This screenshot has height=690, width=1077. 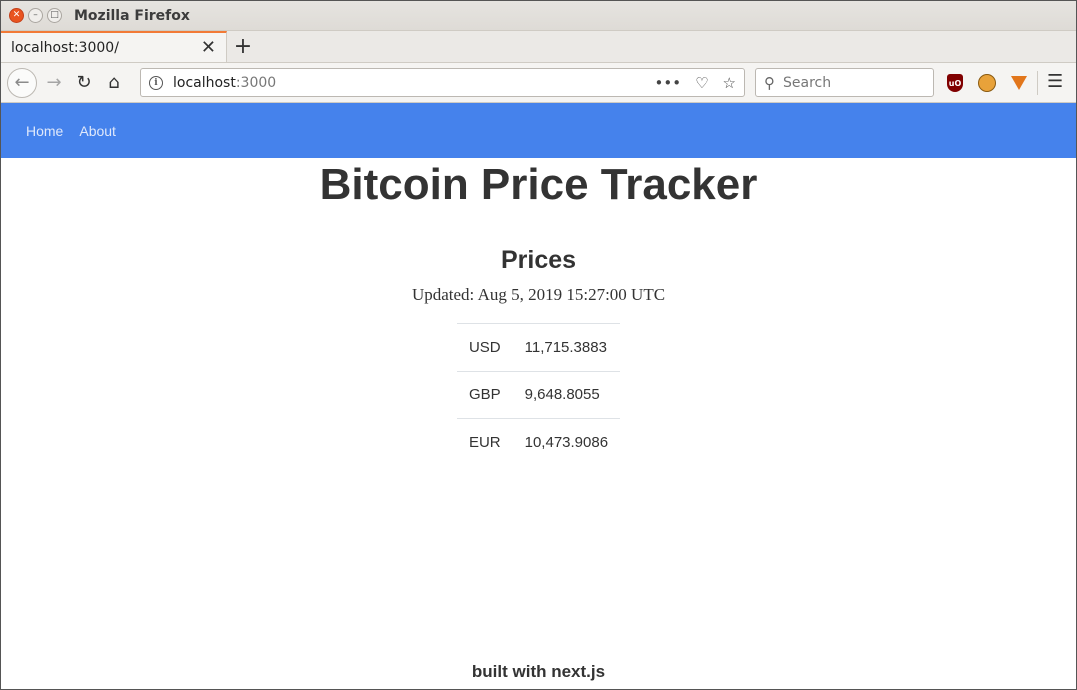 I want to click on tab-localhost: localhost:3000/ ✕, so click(x=114, y=46).